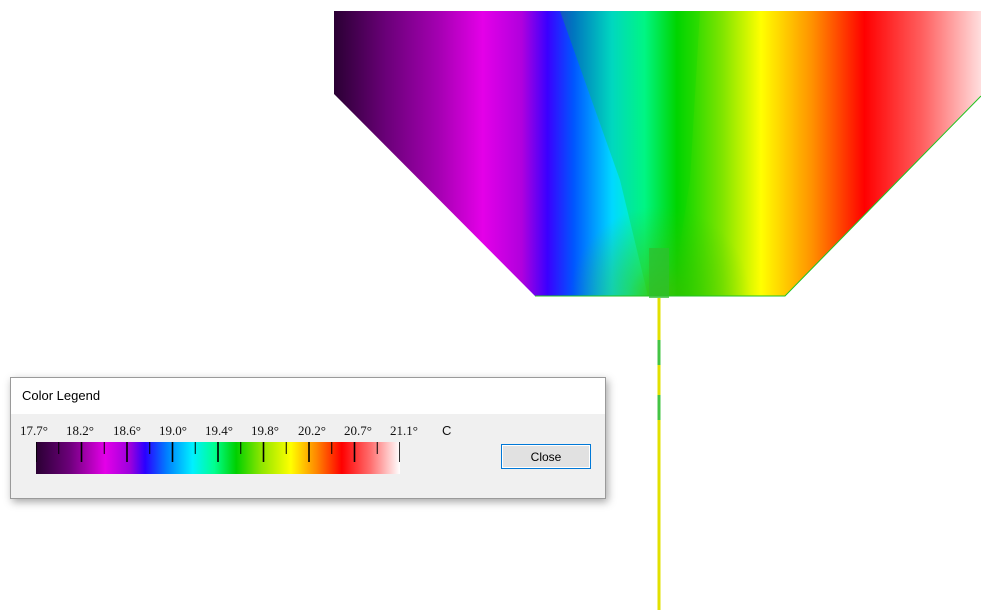  I want to click on unit-label: C, so click(447, 430).